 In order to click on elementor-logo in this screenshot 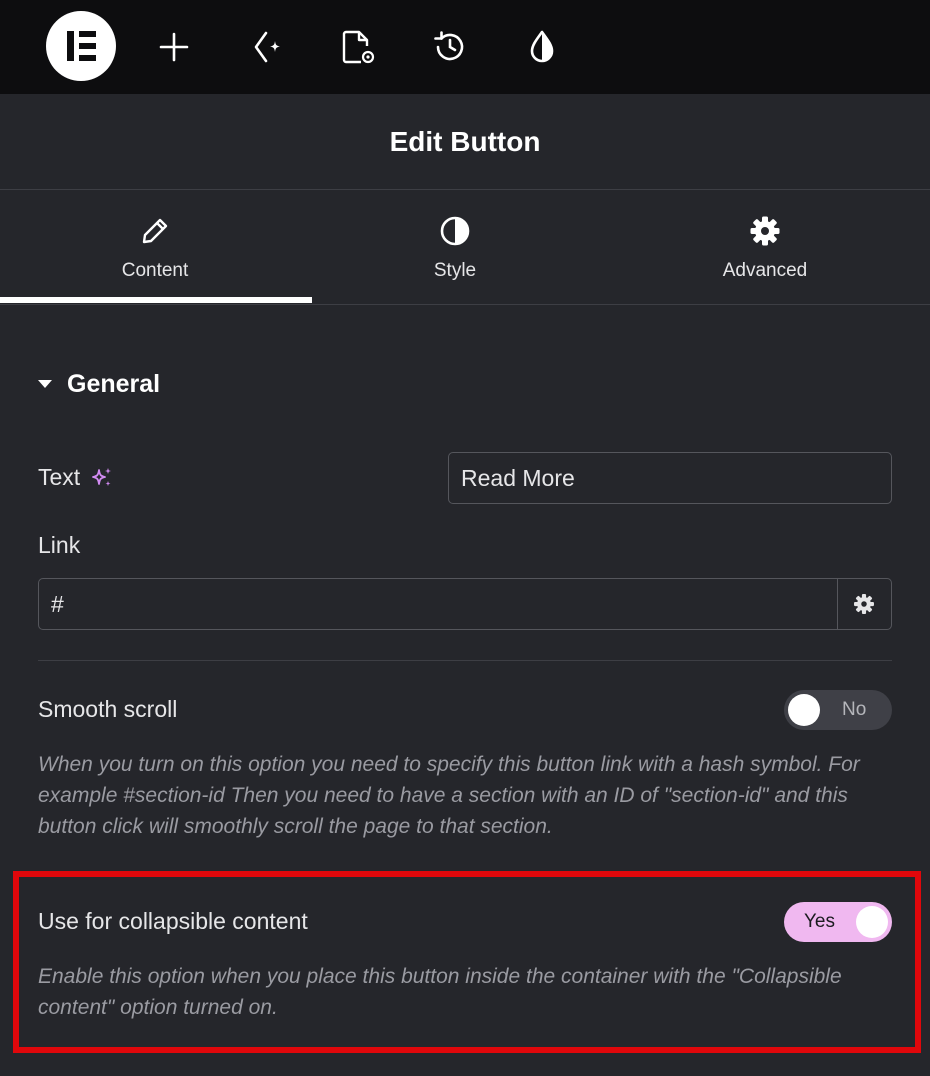, I will do `click(81, 46)`.